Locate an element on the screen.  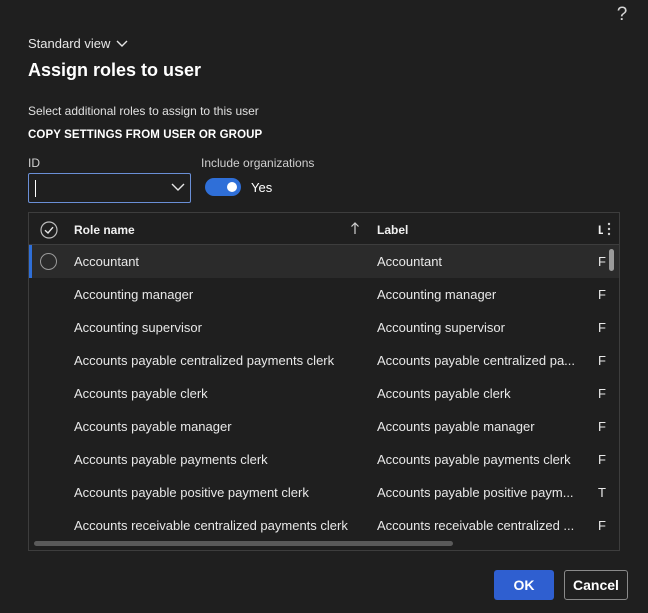
role-name-cell: Accounting manager is located at coordinates (134, 294).